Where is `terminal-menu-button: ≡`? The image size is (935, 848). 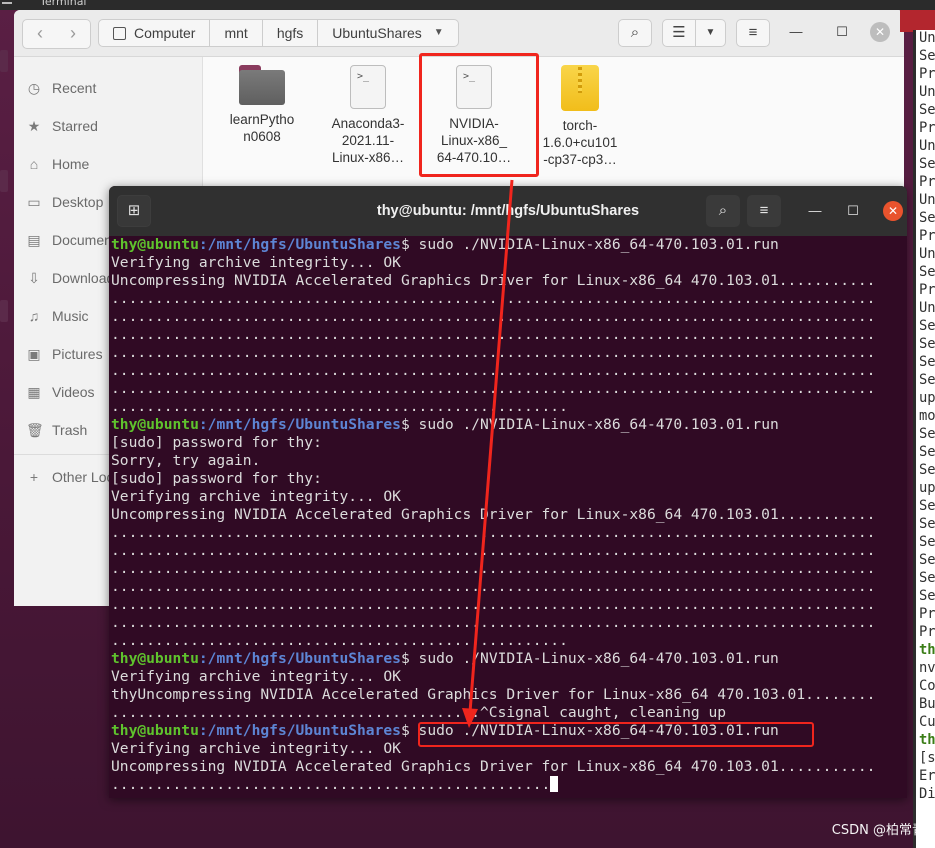
terminal-menu-button: ≡ is located at coordinates (764, 211).